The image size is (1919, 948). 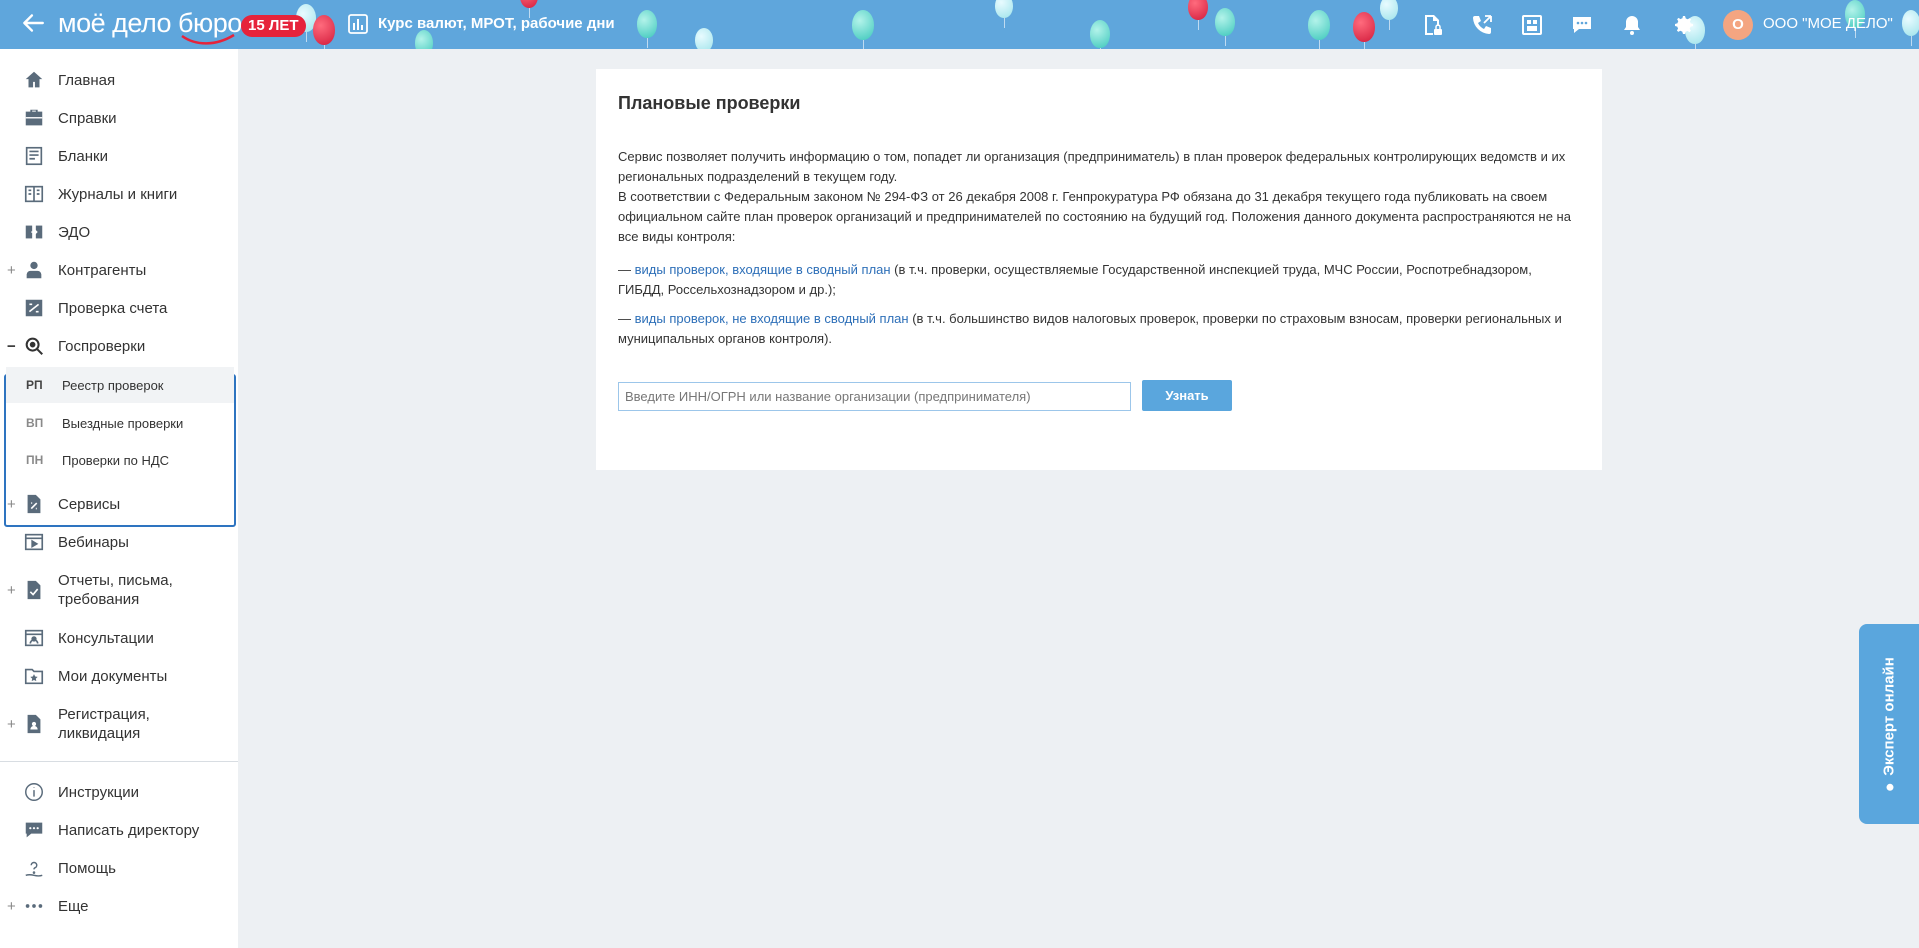 What do you see at coordinates (102, 270) in the screenshot?
I see `sidebar-item-label: Контрагенты` at bounding box center [102, 270].